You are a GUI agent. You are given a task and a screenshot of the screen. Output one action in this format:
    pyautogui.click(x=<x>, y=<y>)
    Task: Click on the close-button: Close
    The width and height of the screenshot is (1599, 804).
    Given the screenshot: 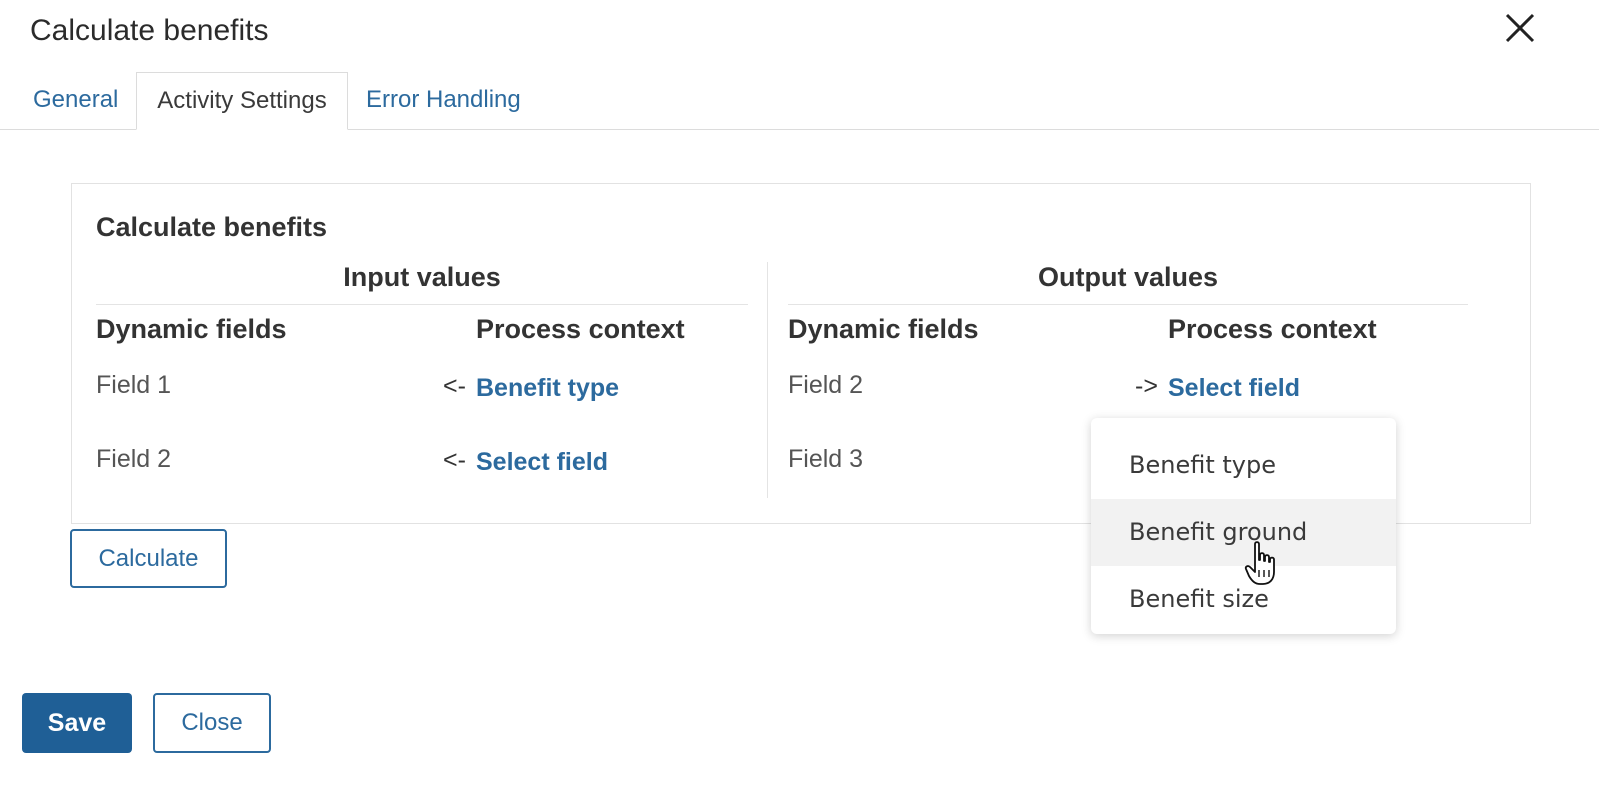 What is the action you would take?
    pyautogui.click(x=212, y=723)
    